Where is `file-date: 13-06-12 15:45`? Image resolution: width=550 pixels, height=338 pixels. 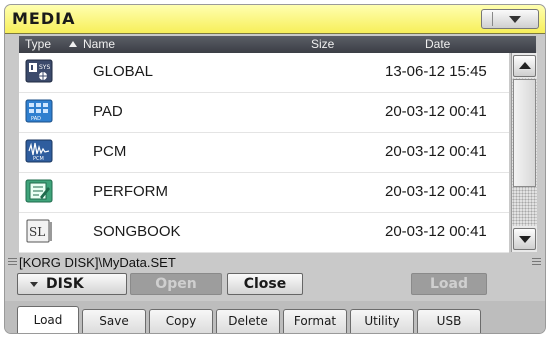 file-date: 13-06-12 15:45 is located at coordinates (436, 71).